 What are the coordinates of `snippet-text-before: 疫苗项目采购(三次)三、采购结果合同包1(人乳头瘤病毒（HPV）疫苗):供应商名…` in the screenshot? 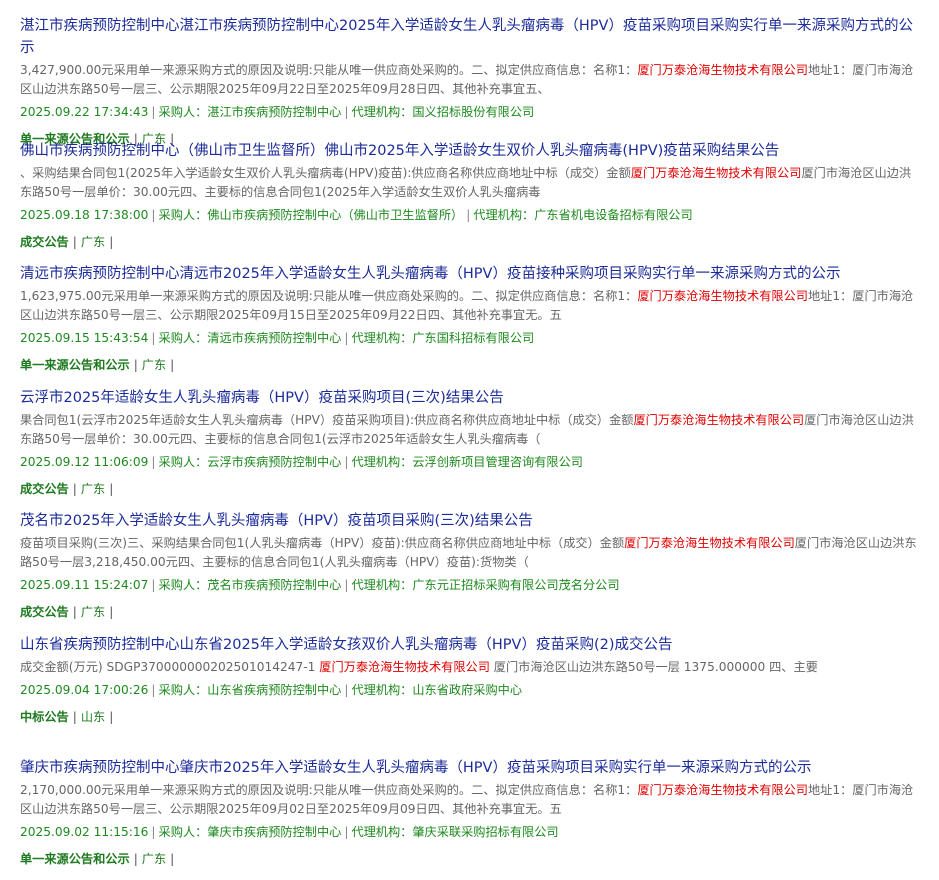 It's located at (322, 543).